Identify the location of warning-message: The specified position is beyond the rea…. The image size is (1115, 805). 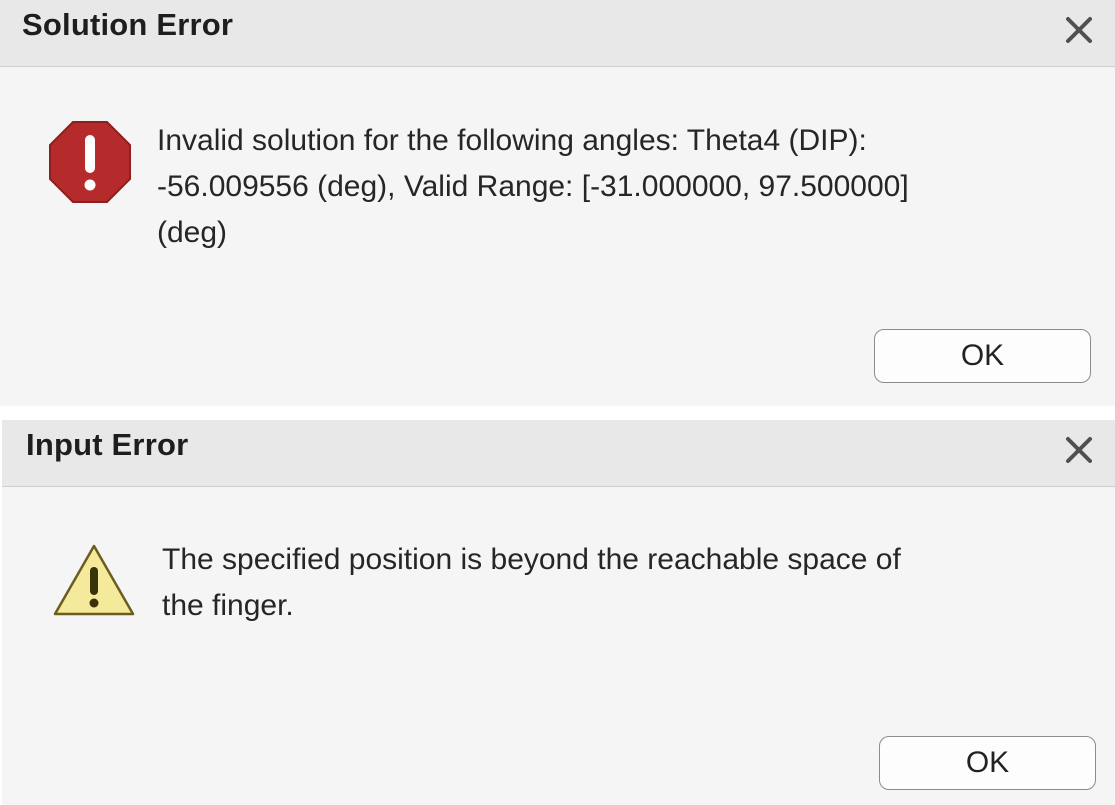
(531, 582).